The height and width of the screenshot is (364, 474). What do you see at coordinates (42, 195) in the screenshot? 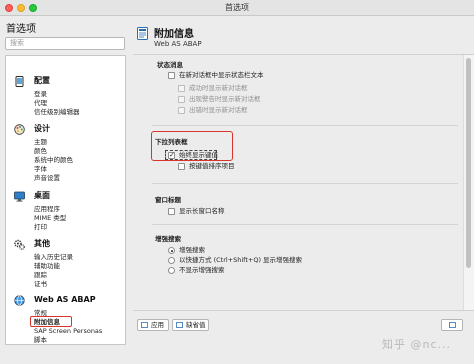
I see `nav-category-label: 桌面` at bounding box center [42, 195].